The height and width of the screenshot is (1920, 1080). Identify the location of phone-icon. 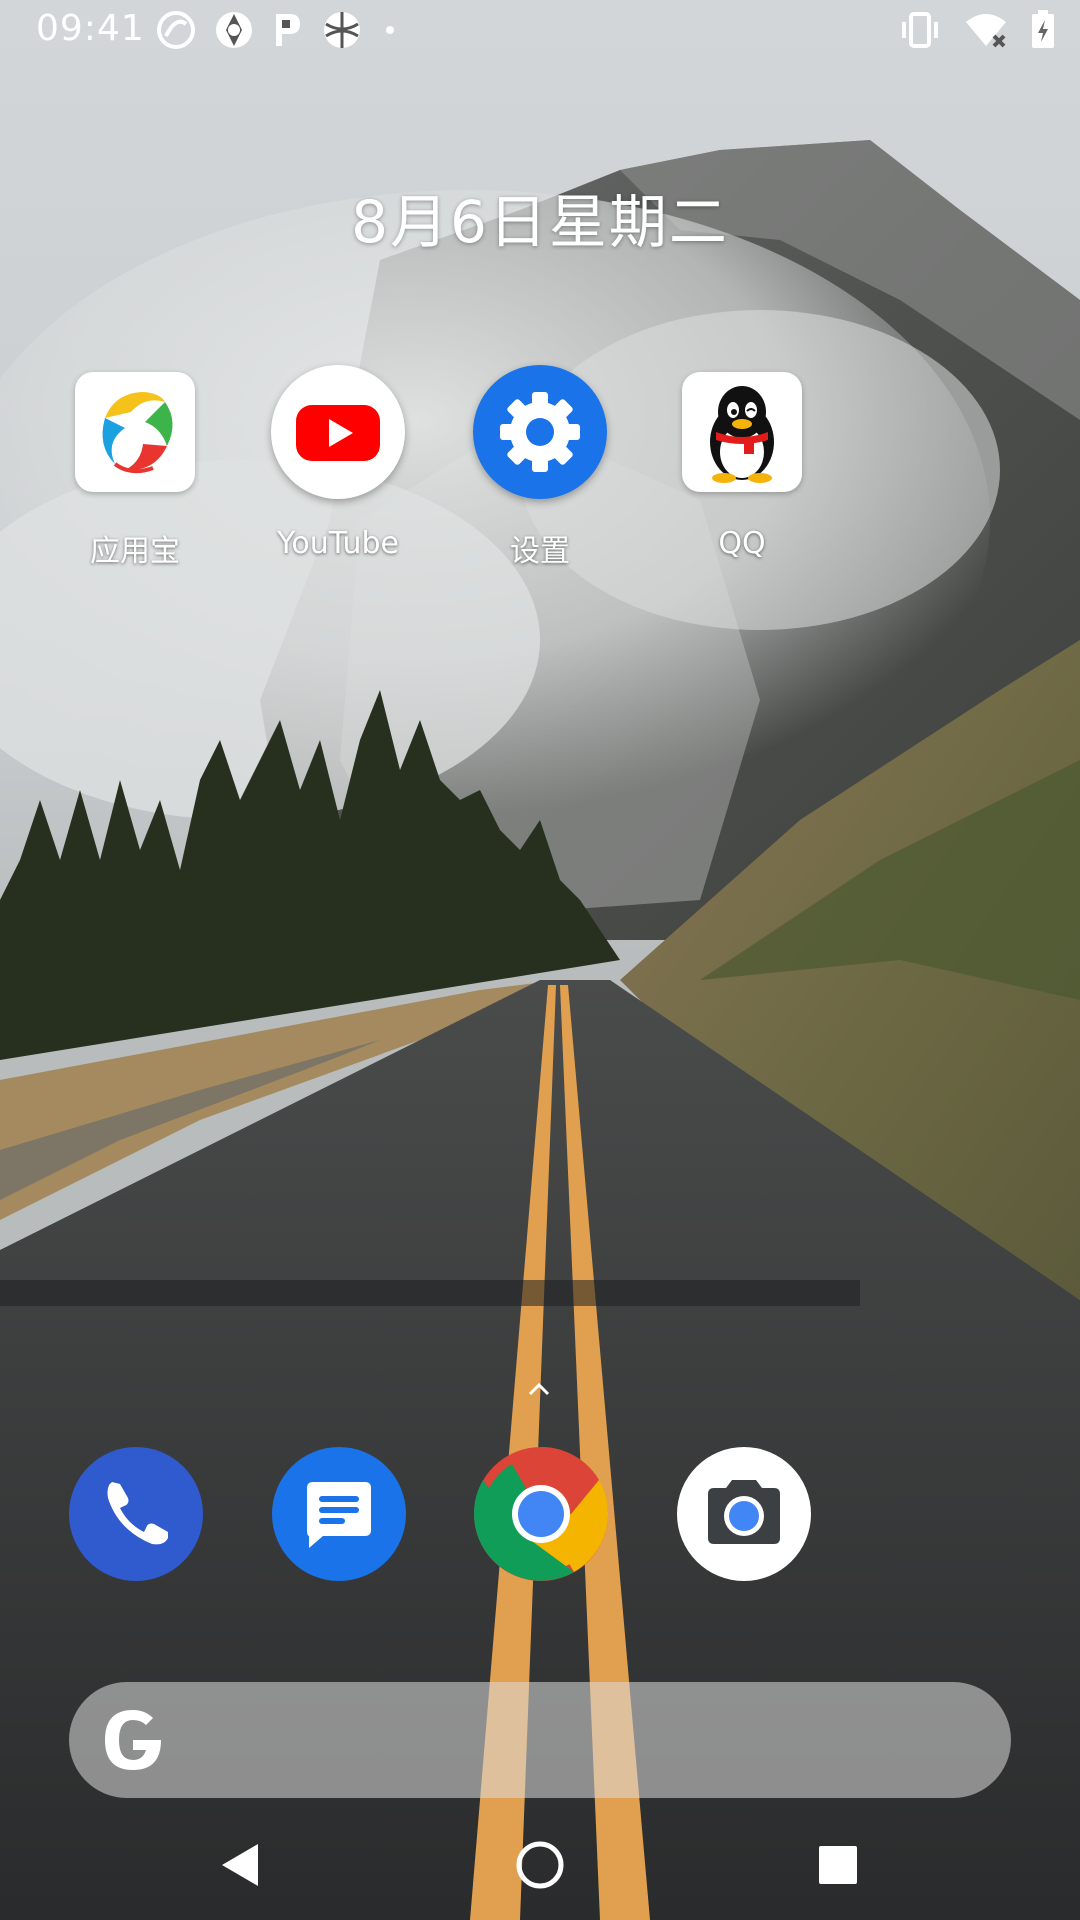
(136, 1514).